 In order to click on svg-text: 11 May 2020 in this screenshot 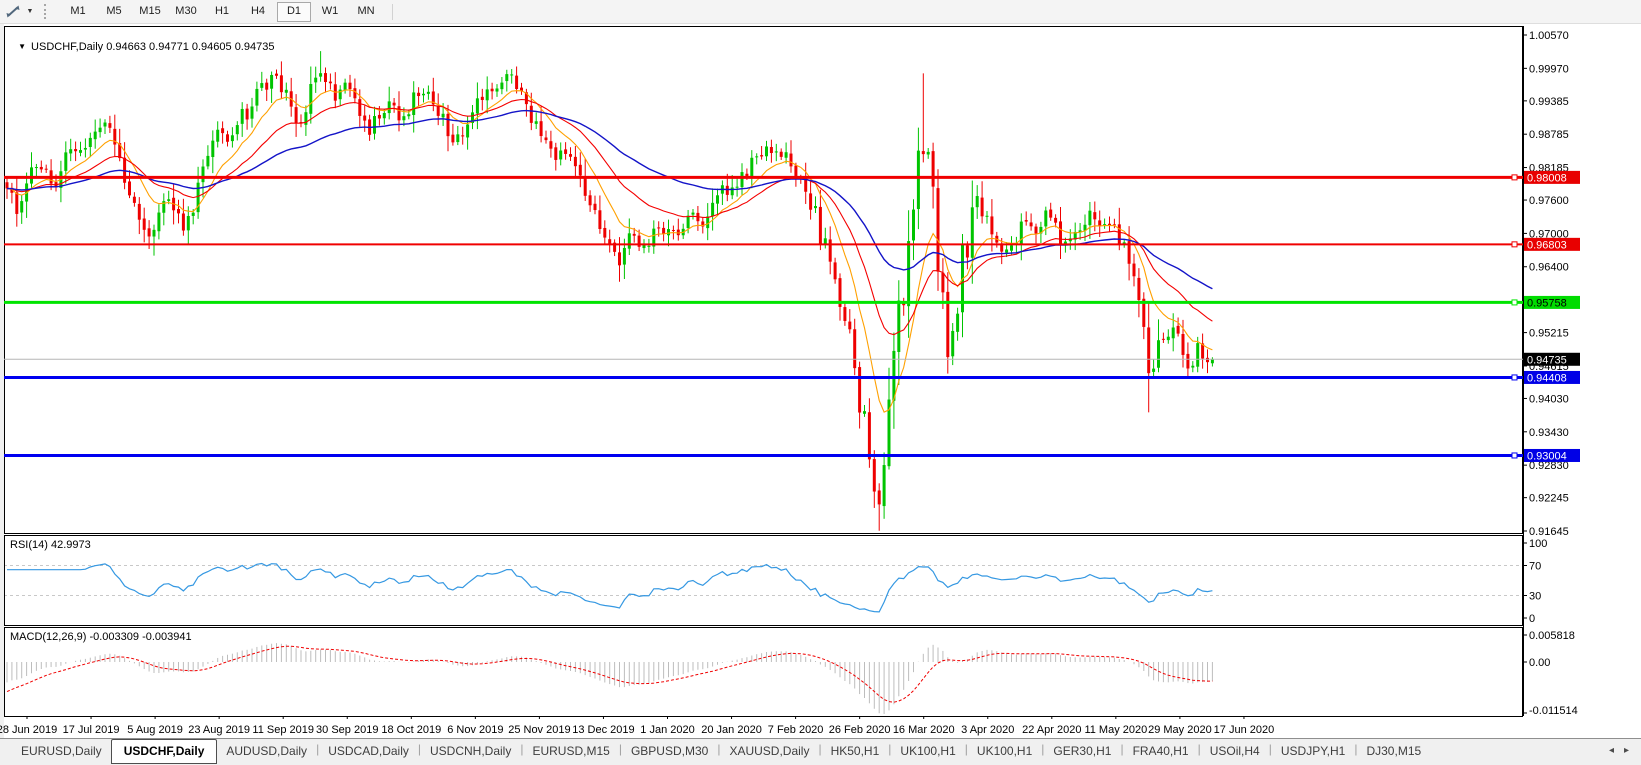, I will do `click(1115, 730)`.